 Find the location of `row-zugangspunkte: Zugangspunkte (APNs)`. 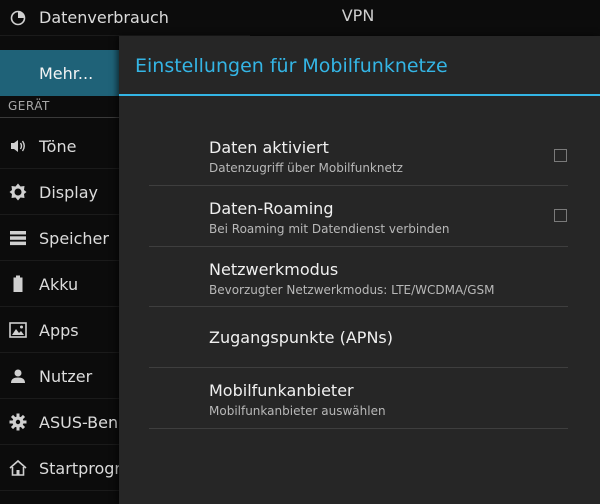

row-zugangspunkte: Zugangspunkte (APNs) is located at coordinates (358, 337).